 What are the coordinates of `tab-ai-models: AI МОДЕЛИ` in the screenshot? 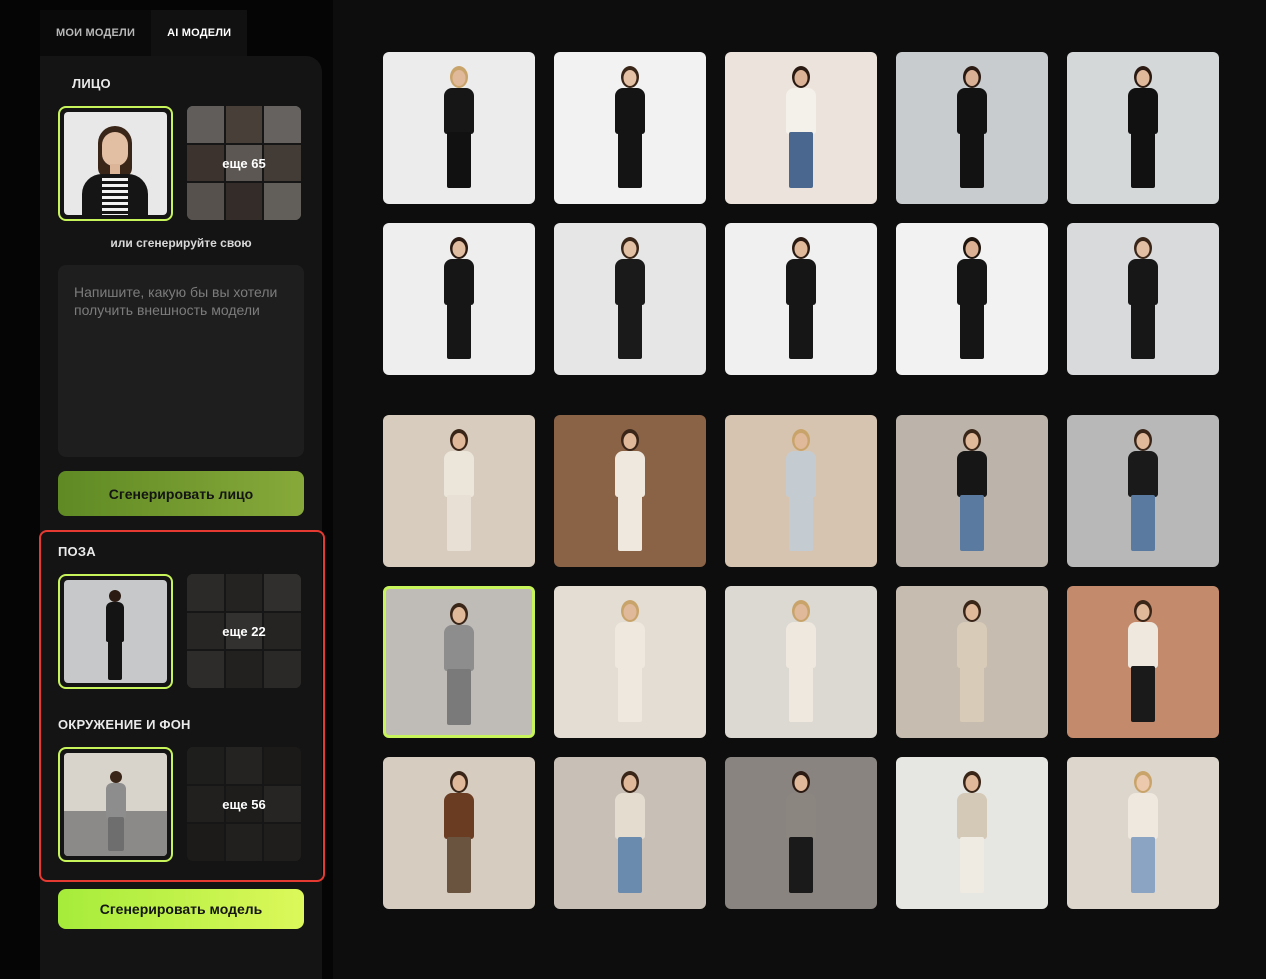 It's located at (199, 33).